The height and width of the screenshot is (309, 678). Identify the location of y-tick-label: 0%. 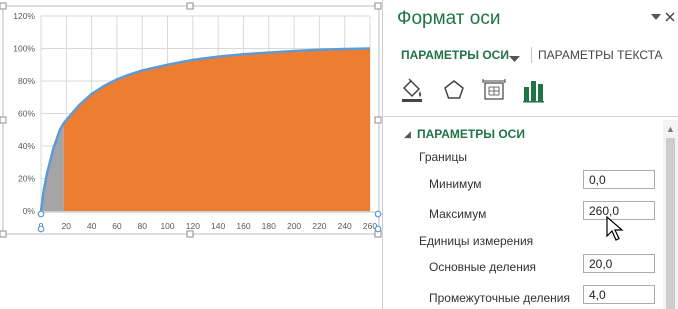
(29, 211).